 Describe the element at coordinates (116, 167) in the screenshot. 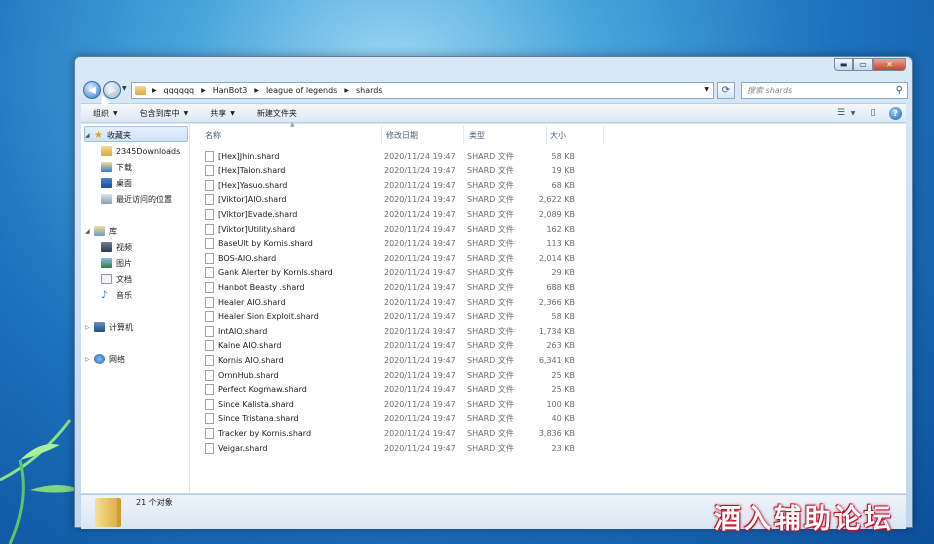

I see `nav-item-downloads: 下载` at that location.